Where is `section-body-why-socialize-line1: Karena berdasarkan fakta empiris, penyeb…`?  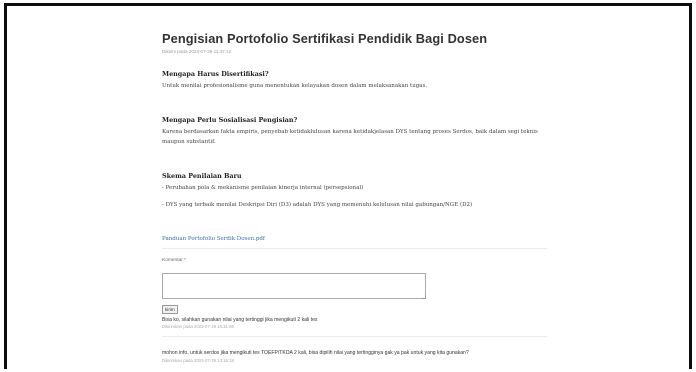
section-body-why-socialize-line1: Karena berdasarkan fakta empiris, penyeb… is located at coordinates (350, 132).